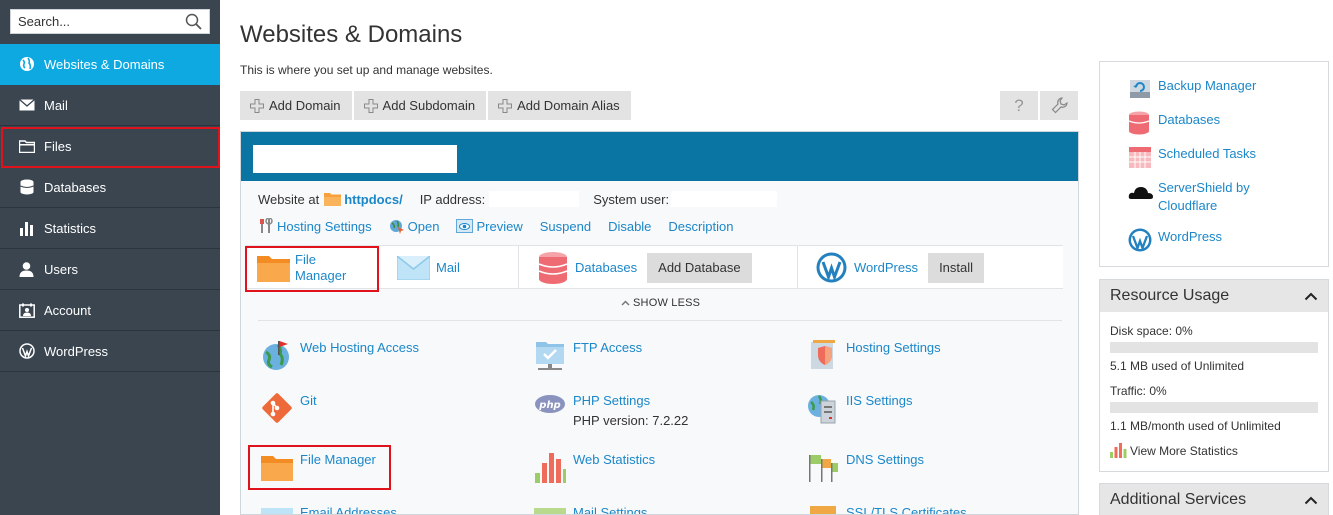 Image resolution: width=1333 pixels, height=515 pixels. Describe the element at coordinates (612, 400) in the screenshot. I see `php-settings-label: PHP Settings` at that location.